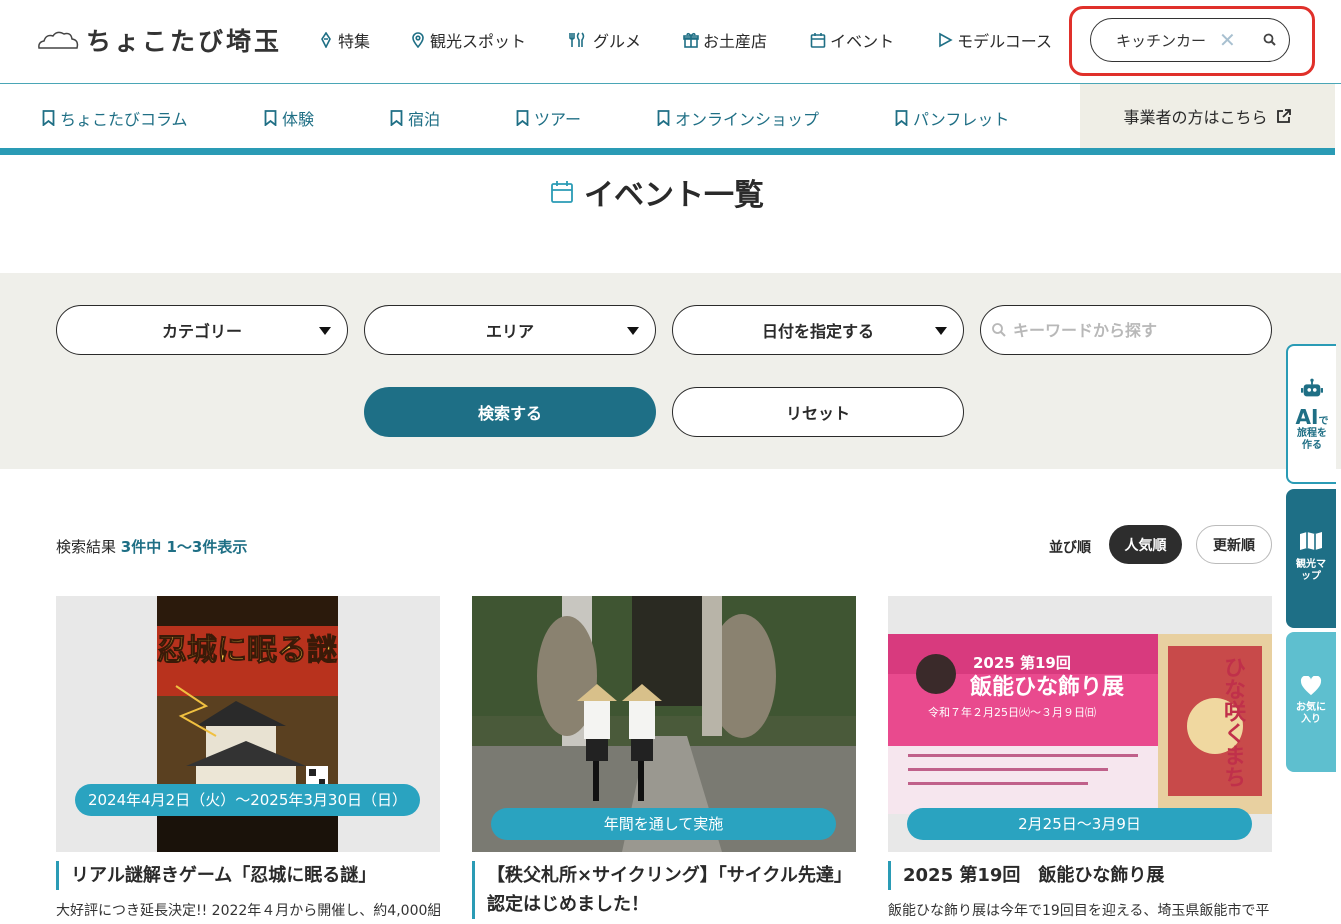 The height and width of the screenshot is (924, 1341). I want to click on subnav-item-column: ちょこたびコラム, so click(115, 118).